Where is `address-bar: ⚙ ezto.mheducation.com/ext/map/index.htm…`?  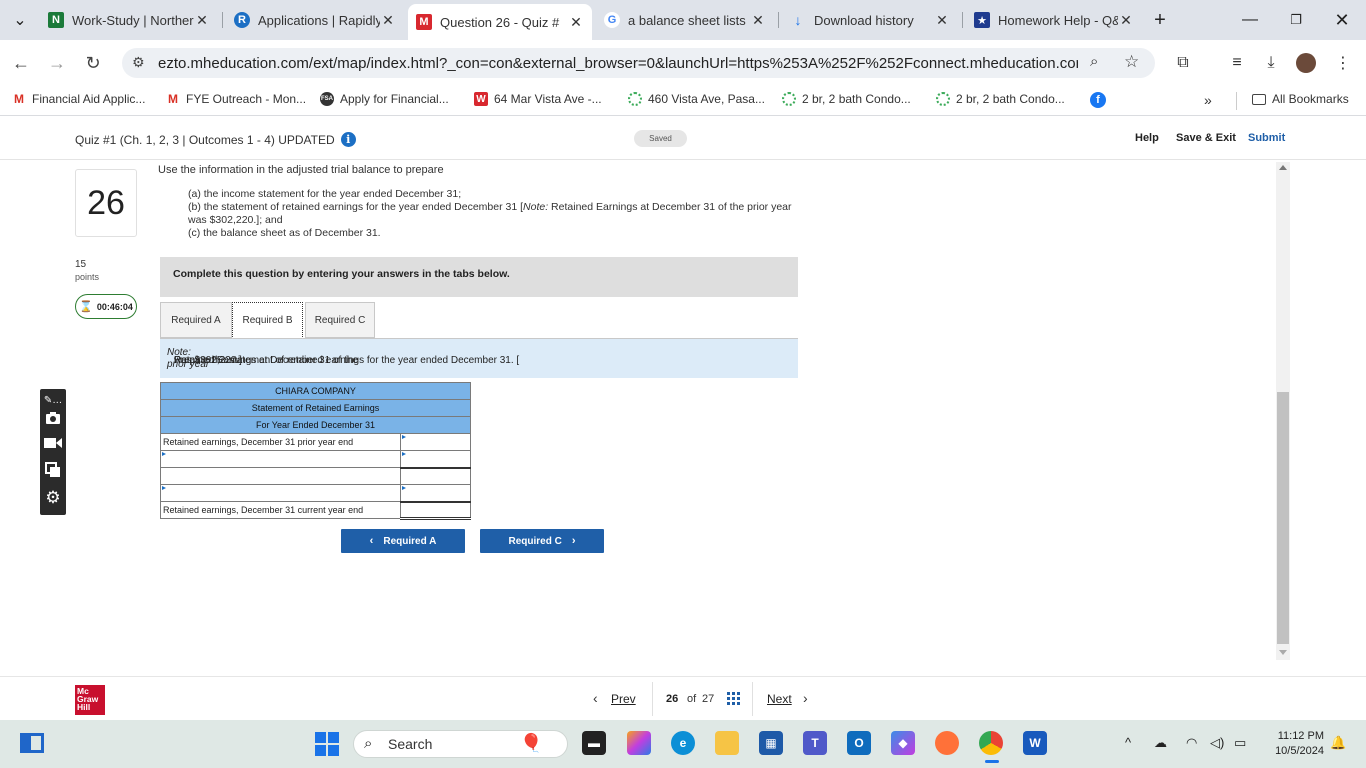 address-bar: ⚙ ezto.mheducation.com/ext/map/index.htm… is located at coordinates (638, 63).